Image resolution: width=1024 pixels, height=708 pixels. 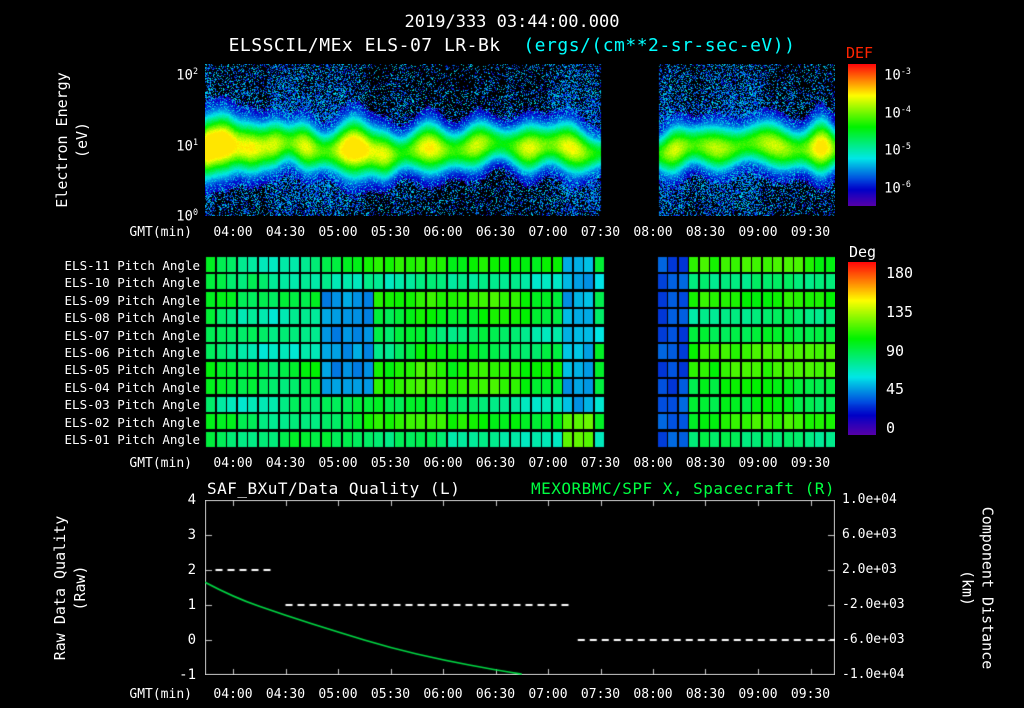 I want to click on pitch-row-label: ELS-08 Pitch Angle, so click(x=132, y=318).